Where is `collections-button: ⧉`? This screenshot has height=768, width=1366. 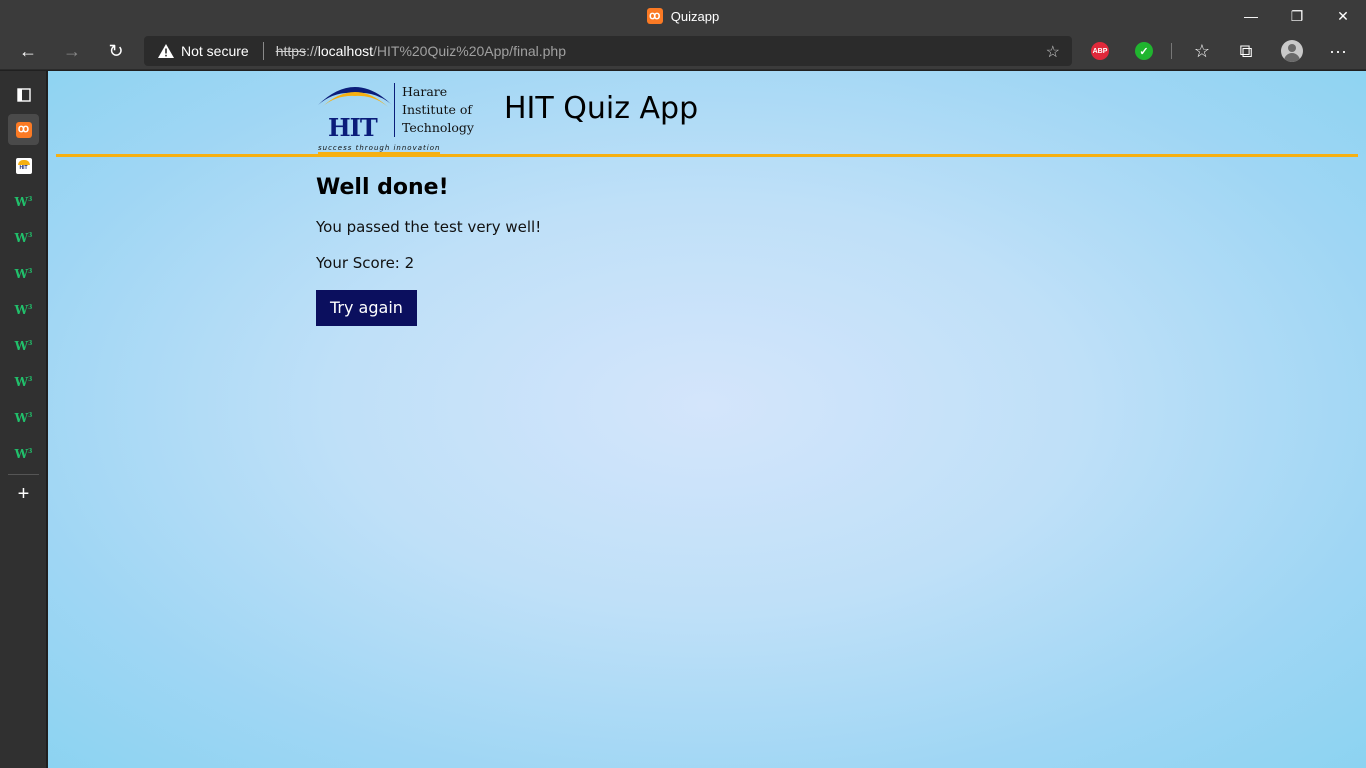 collections-button: ⧉ is located at coordinates (1246, 51).